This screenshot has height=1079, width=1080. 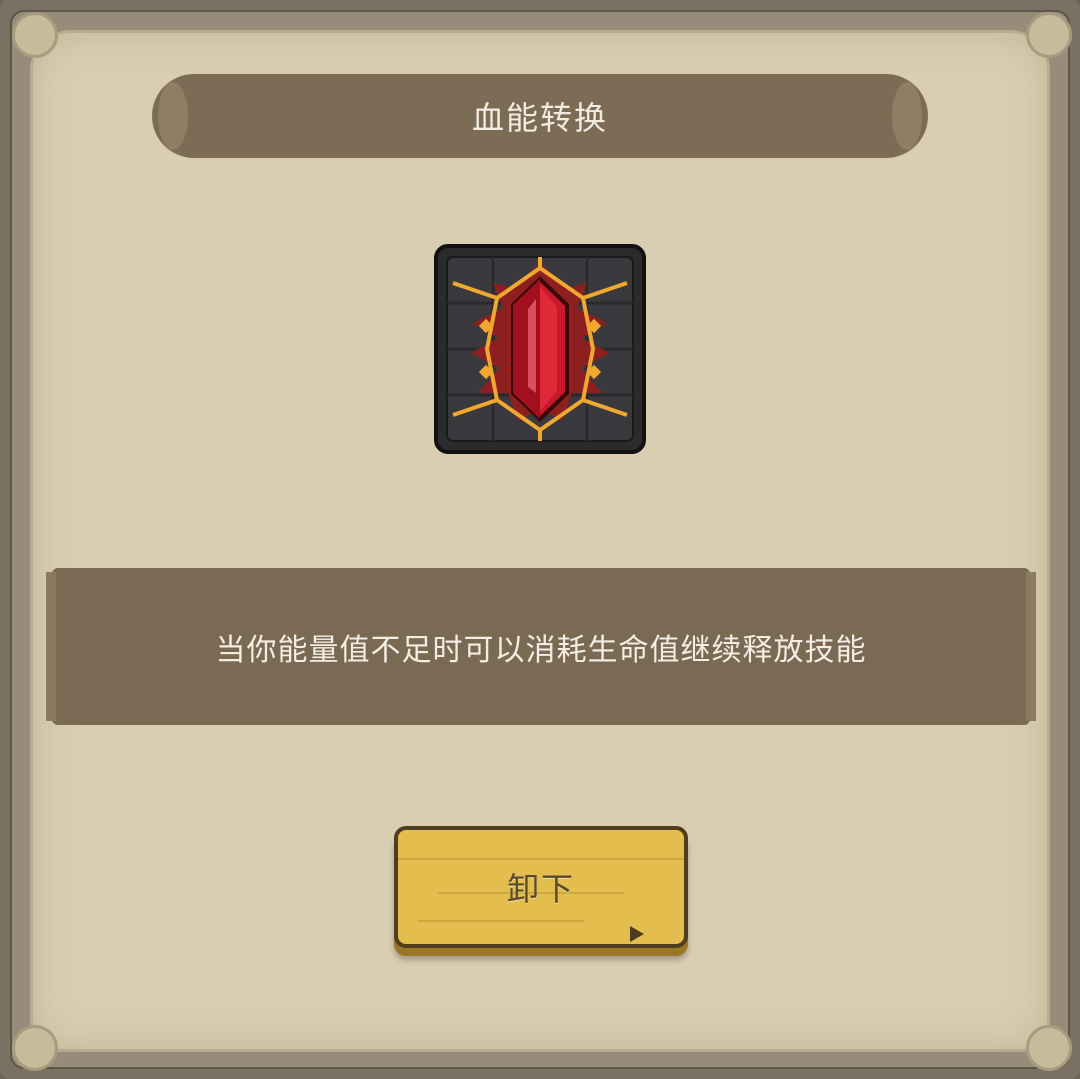 I want to click on skill-icon-art, so click(x=540, y=349).